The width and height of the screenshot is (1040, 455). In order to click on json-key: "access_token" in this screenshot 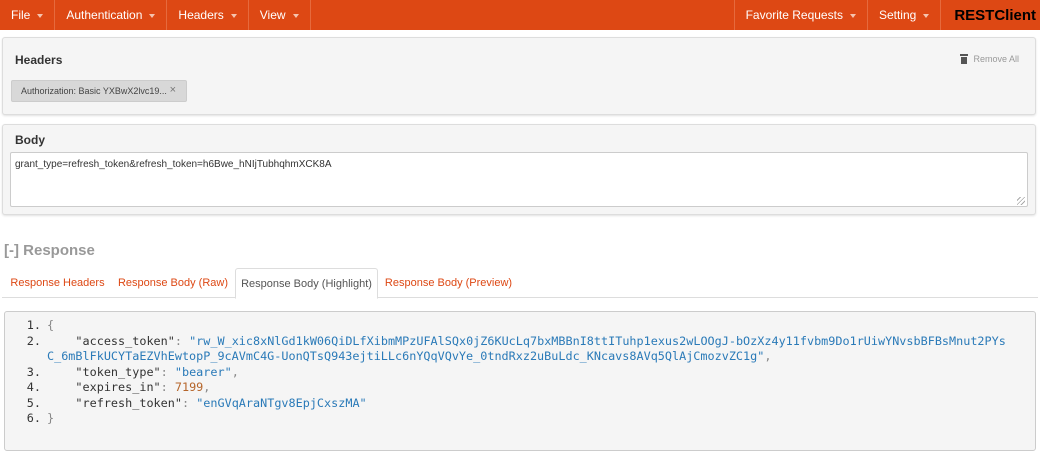, I will do `click(125, 340)`.